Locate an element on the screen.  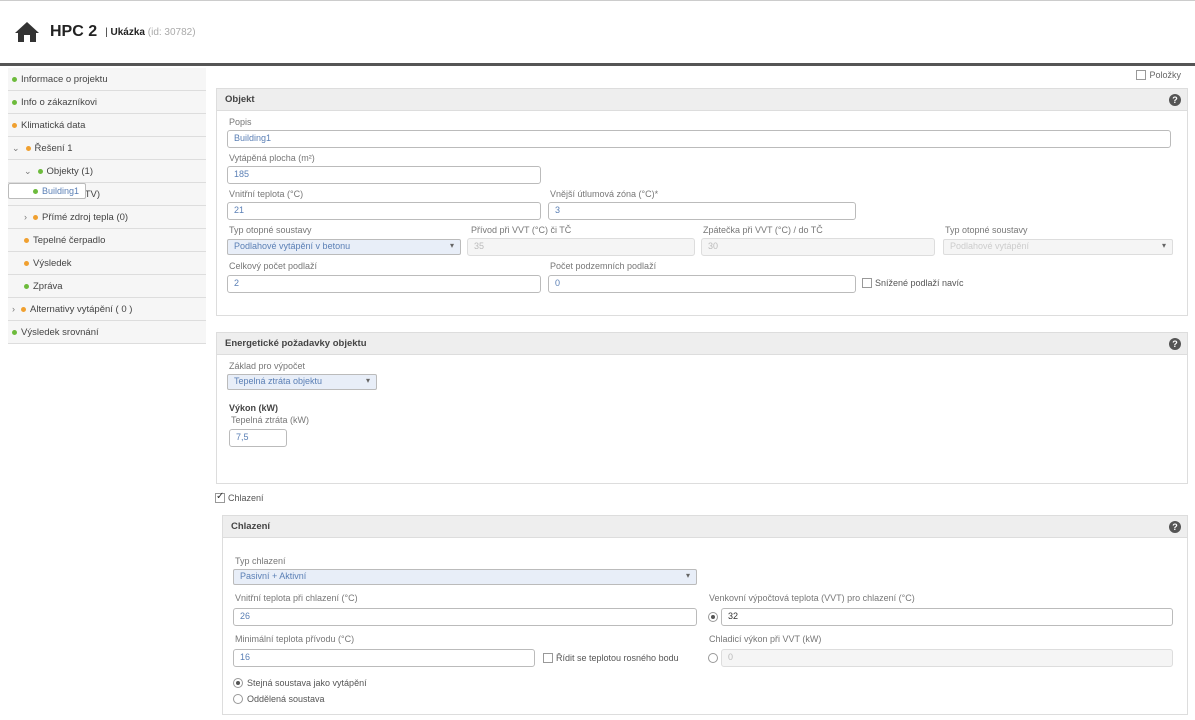
vnejsi-zona-input: 3 is located at coordinates (702, 211).